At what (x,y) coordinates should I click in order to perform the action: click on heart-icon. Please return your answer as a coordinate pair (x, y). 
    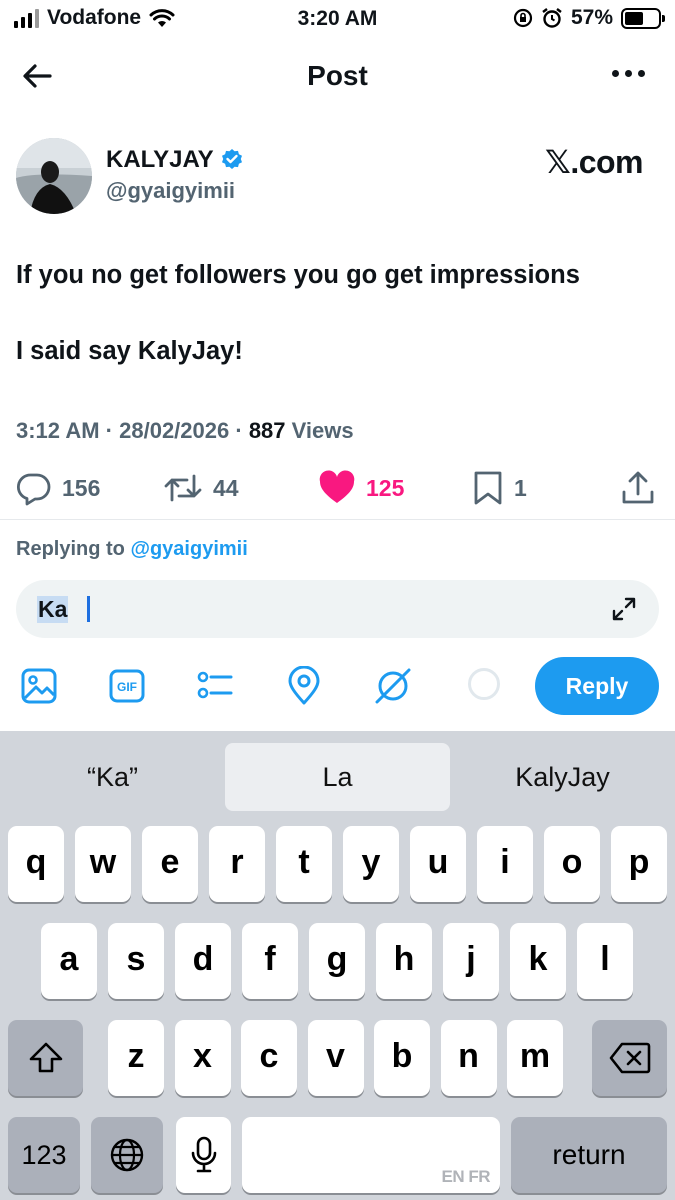
    Looking at the image, I should click on (337, 488).